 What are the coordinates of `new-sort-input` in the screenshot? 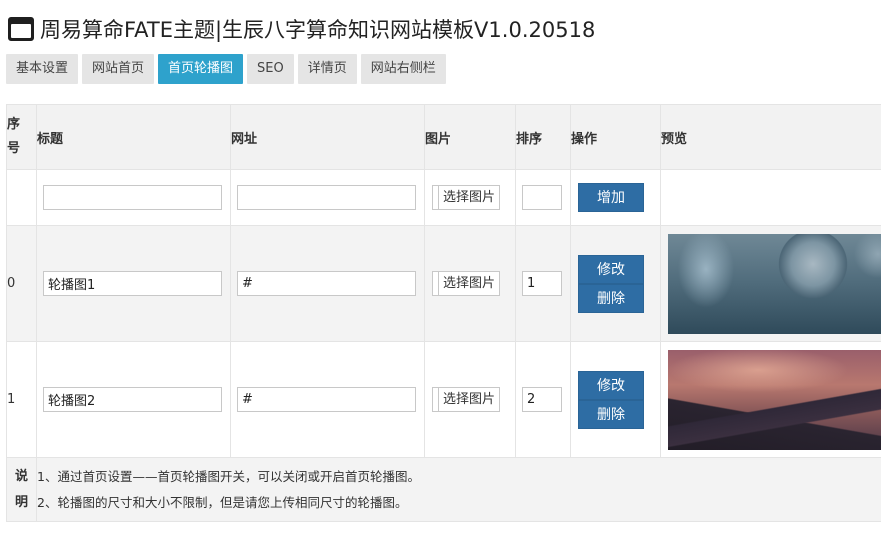 It's located at (542, 197).